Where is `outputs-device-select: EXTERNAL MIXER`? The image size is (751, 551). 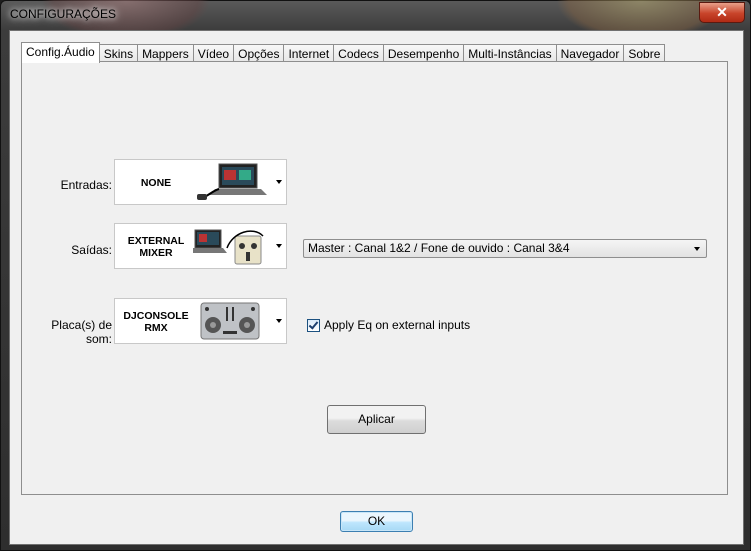
outputs-device-select: EXTERNAL MIXER is located at coordinates (200, 246).